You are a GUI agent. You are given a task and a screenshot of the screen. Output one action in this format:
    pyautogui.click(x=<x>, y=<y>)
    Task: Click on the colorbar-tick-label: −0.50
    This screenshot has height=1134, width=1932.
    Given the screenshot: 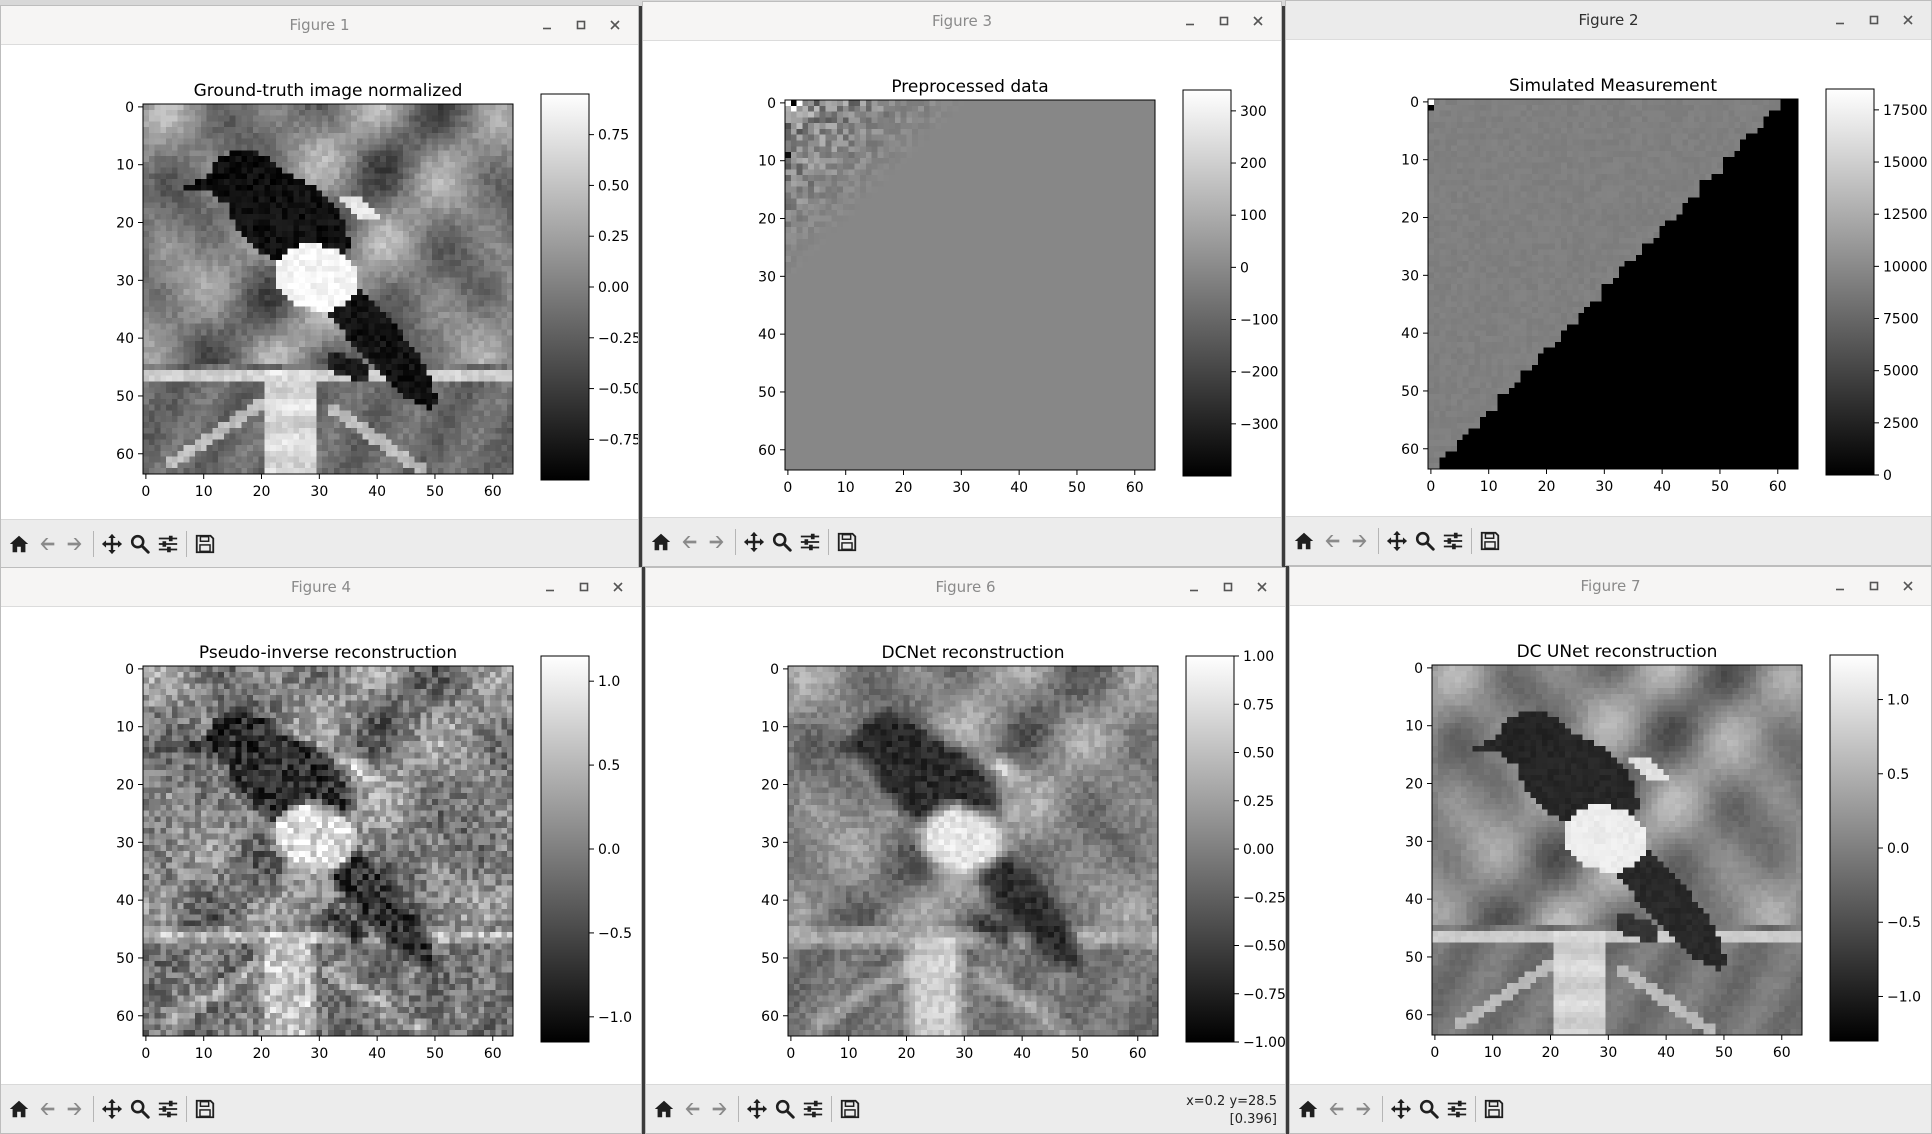 What is the action you would take?
    pyautogui.click(x=1264, y=947)
    